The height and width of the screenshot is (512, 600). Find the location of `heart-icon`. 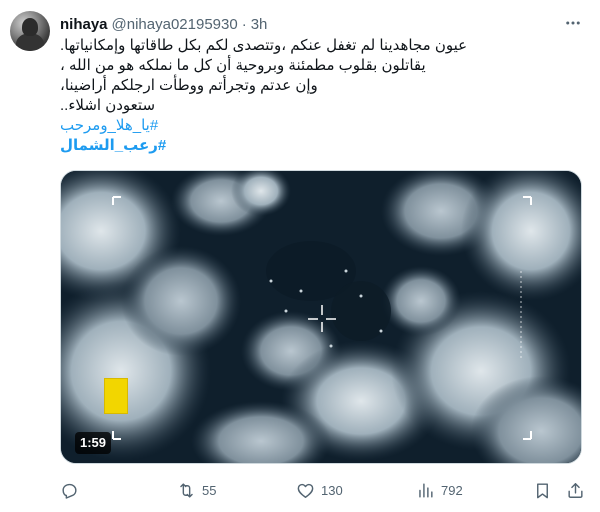

heart-icon is located at coordinates (305, 490).